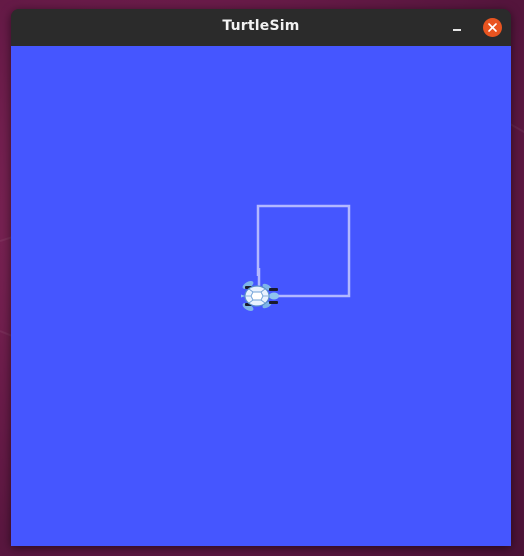 The image size is (524, 556). I want to click on close-button, so click(492, 27).